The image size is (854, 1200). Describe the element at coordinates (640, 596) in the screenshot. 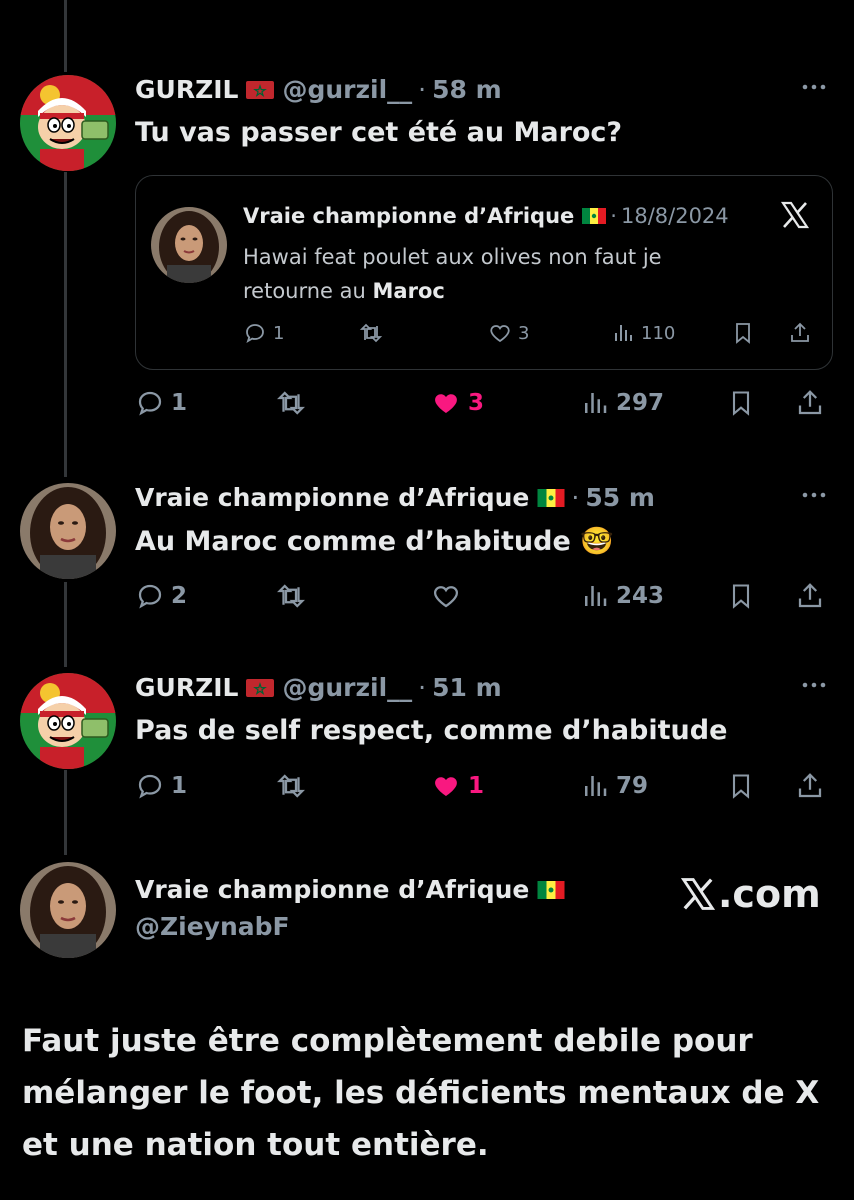

I see `view-count: 243` at that location.